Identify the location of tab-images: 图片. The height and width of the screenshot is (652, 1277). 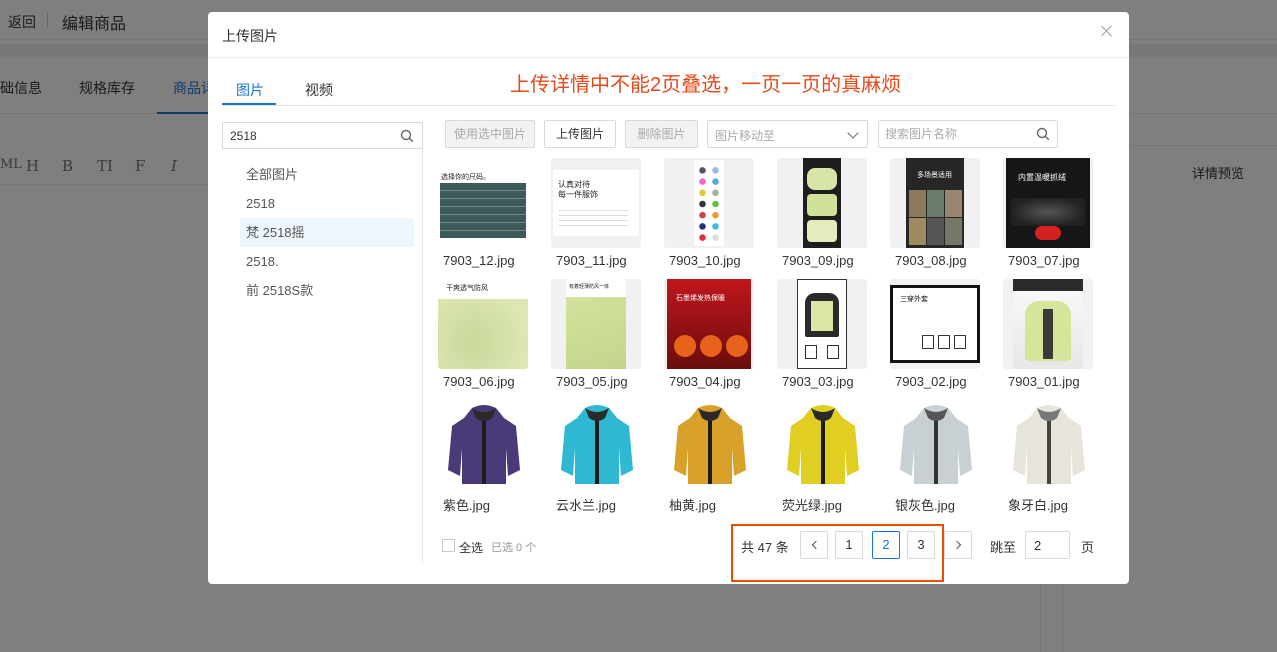
(250, 90).